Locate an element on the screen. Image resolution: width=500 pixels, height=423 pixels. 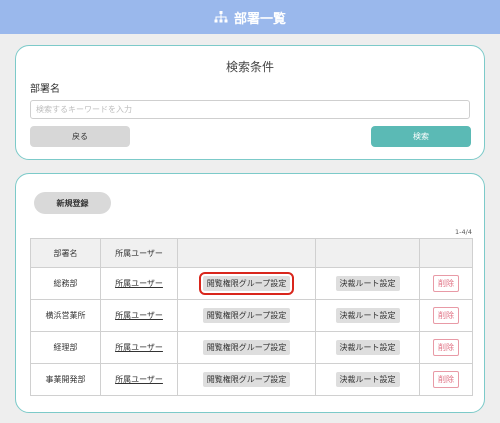
department-name-label: 部署名 is located at coordinates (45, 89).